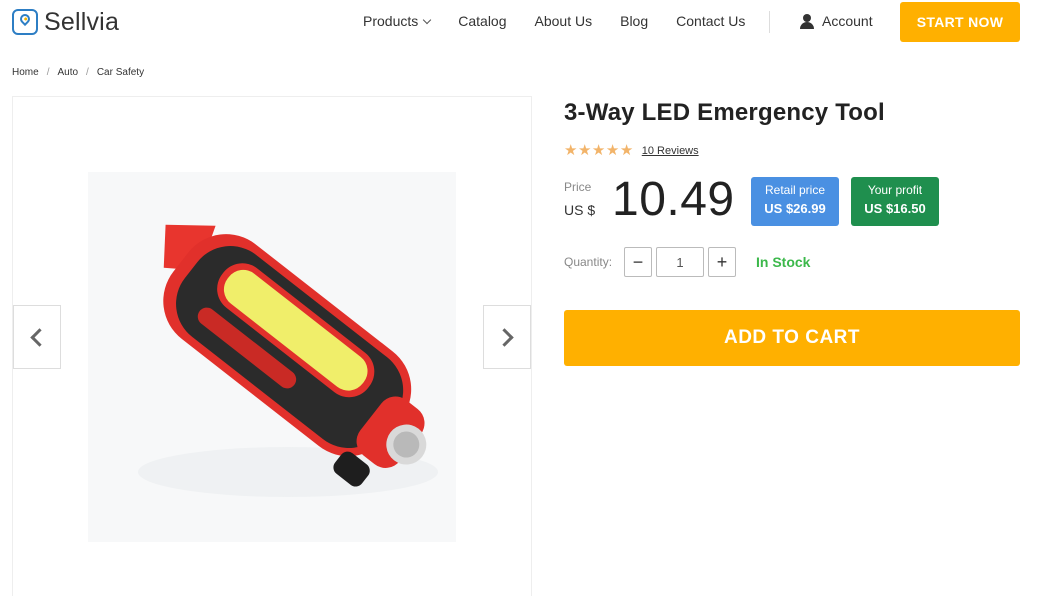  Describe the element at coordinates (580, 210) in the screenshot. I see `price-currency: US $` at that location.